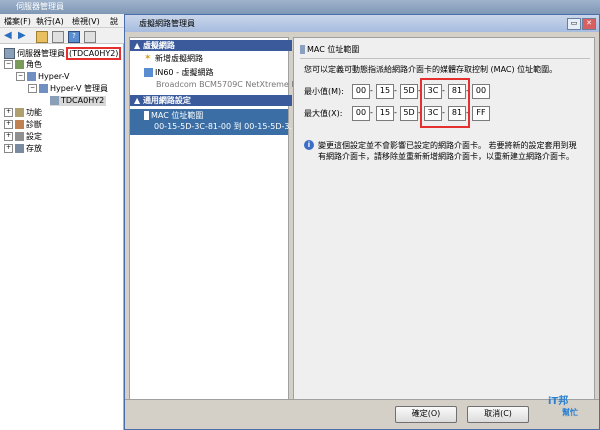 The image size is (600, 430). What do you see at coordinates (90, 37) in the screenshot?
I see `properties-icon` at bounding box center [90, 37].